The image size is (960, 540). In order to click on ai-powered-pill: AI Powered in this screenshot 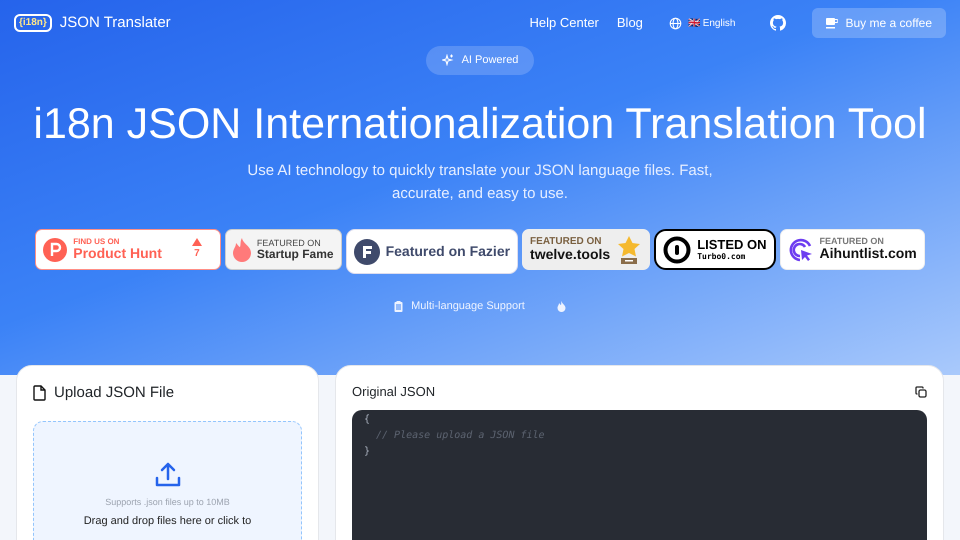, I will do `click(480, 60)`.